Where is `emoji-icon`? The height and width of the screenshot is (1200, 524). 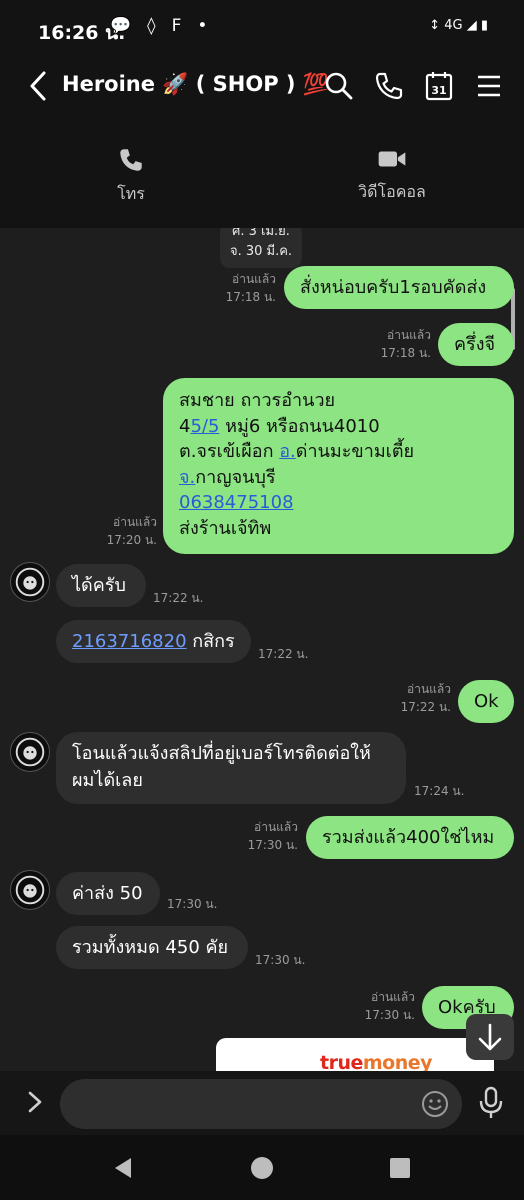
emoji-icon is located at coordinates (435, 1104).